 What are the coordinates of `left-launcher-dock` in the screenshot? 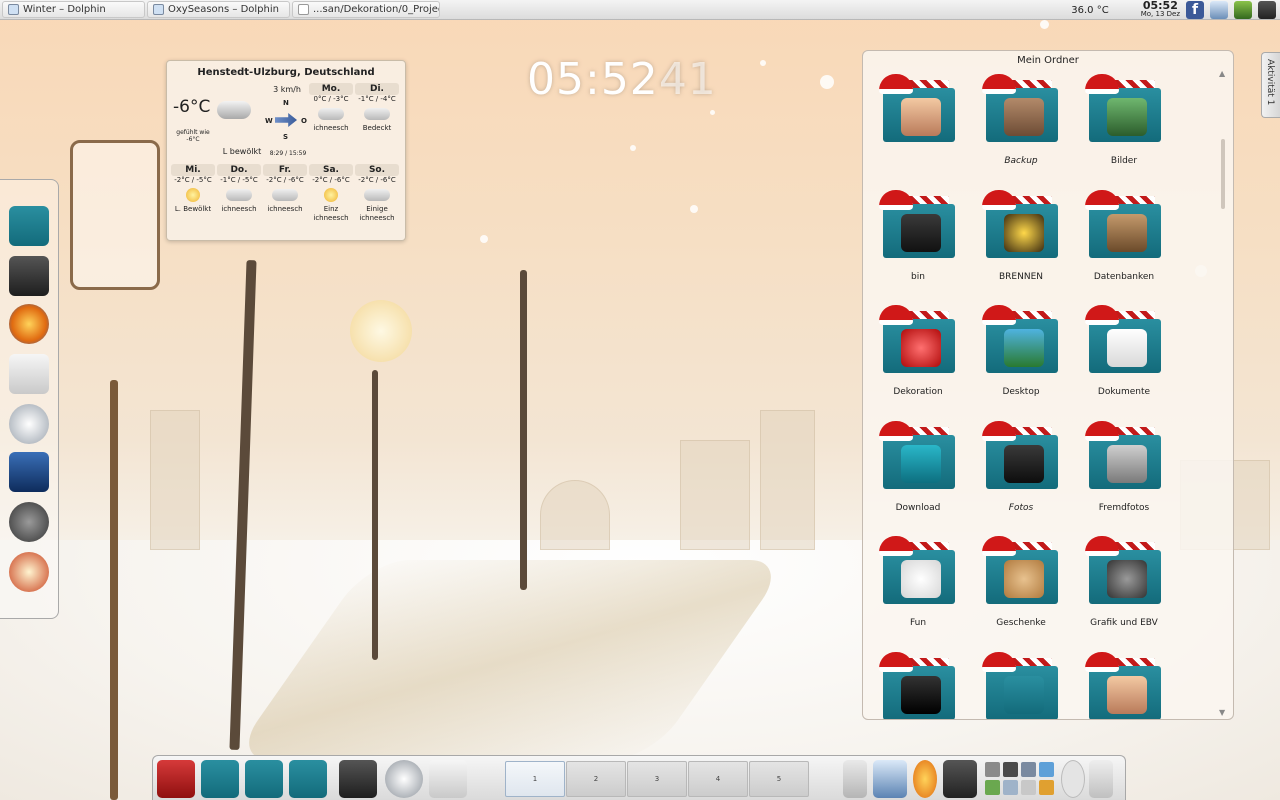 It's located at (29, 399).